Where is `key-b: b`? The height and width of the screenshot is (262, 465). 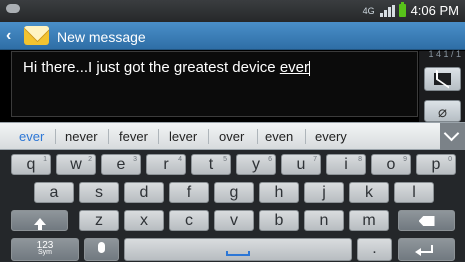 key-b: b is located at coordinates (279, 220).